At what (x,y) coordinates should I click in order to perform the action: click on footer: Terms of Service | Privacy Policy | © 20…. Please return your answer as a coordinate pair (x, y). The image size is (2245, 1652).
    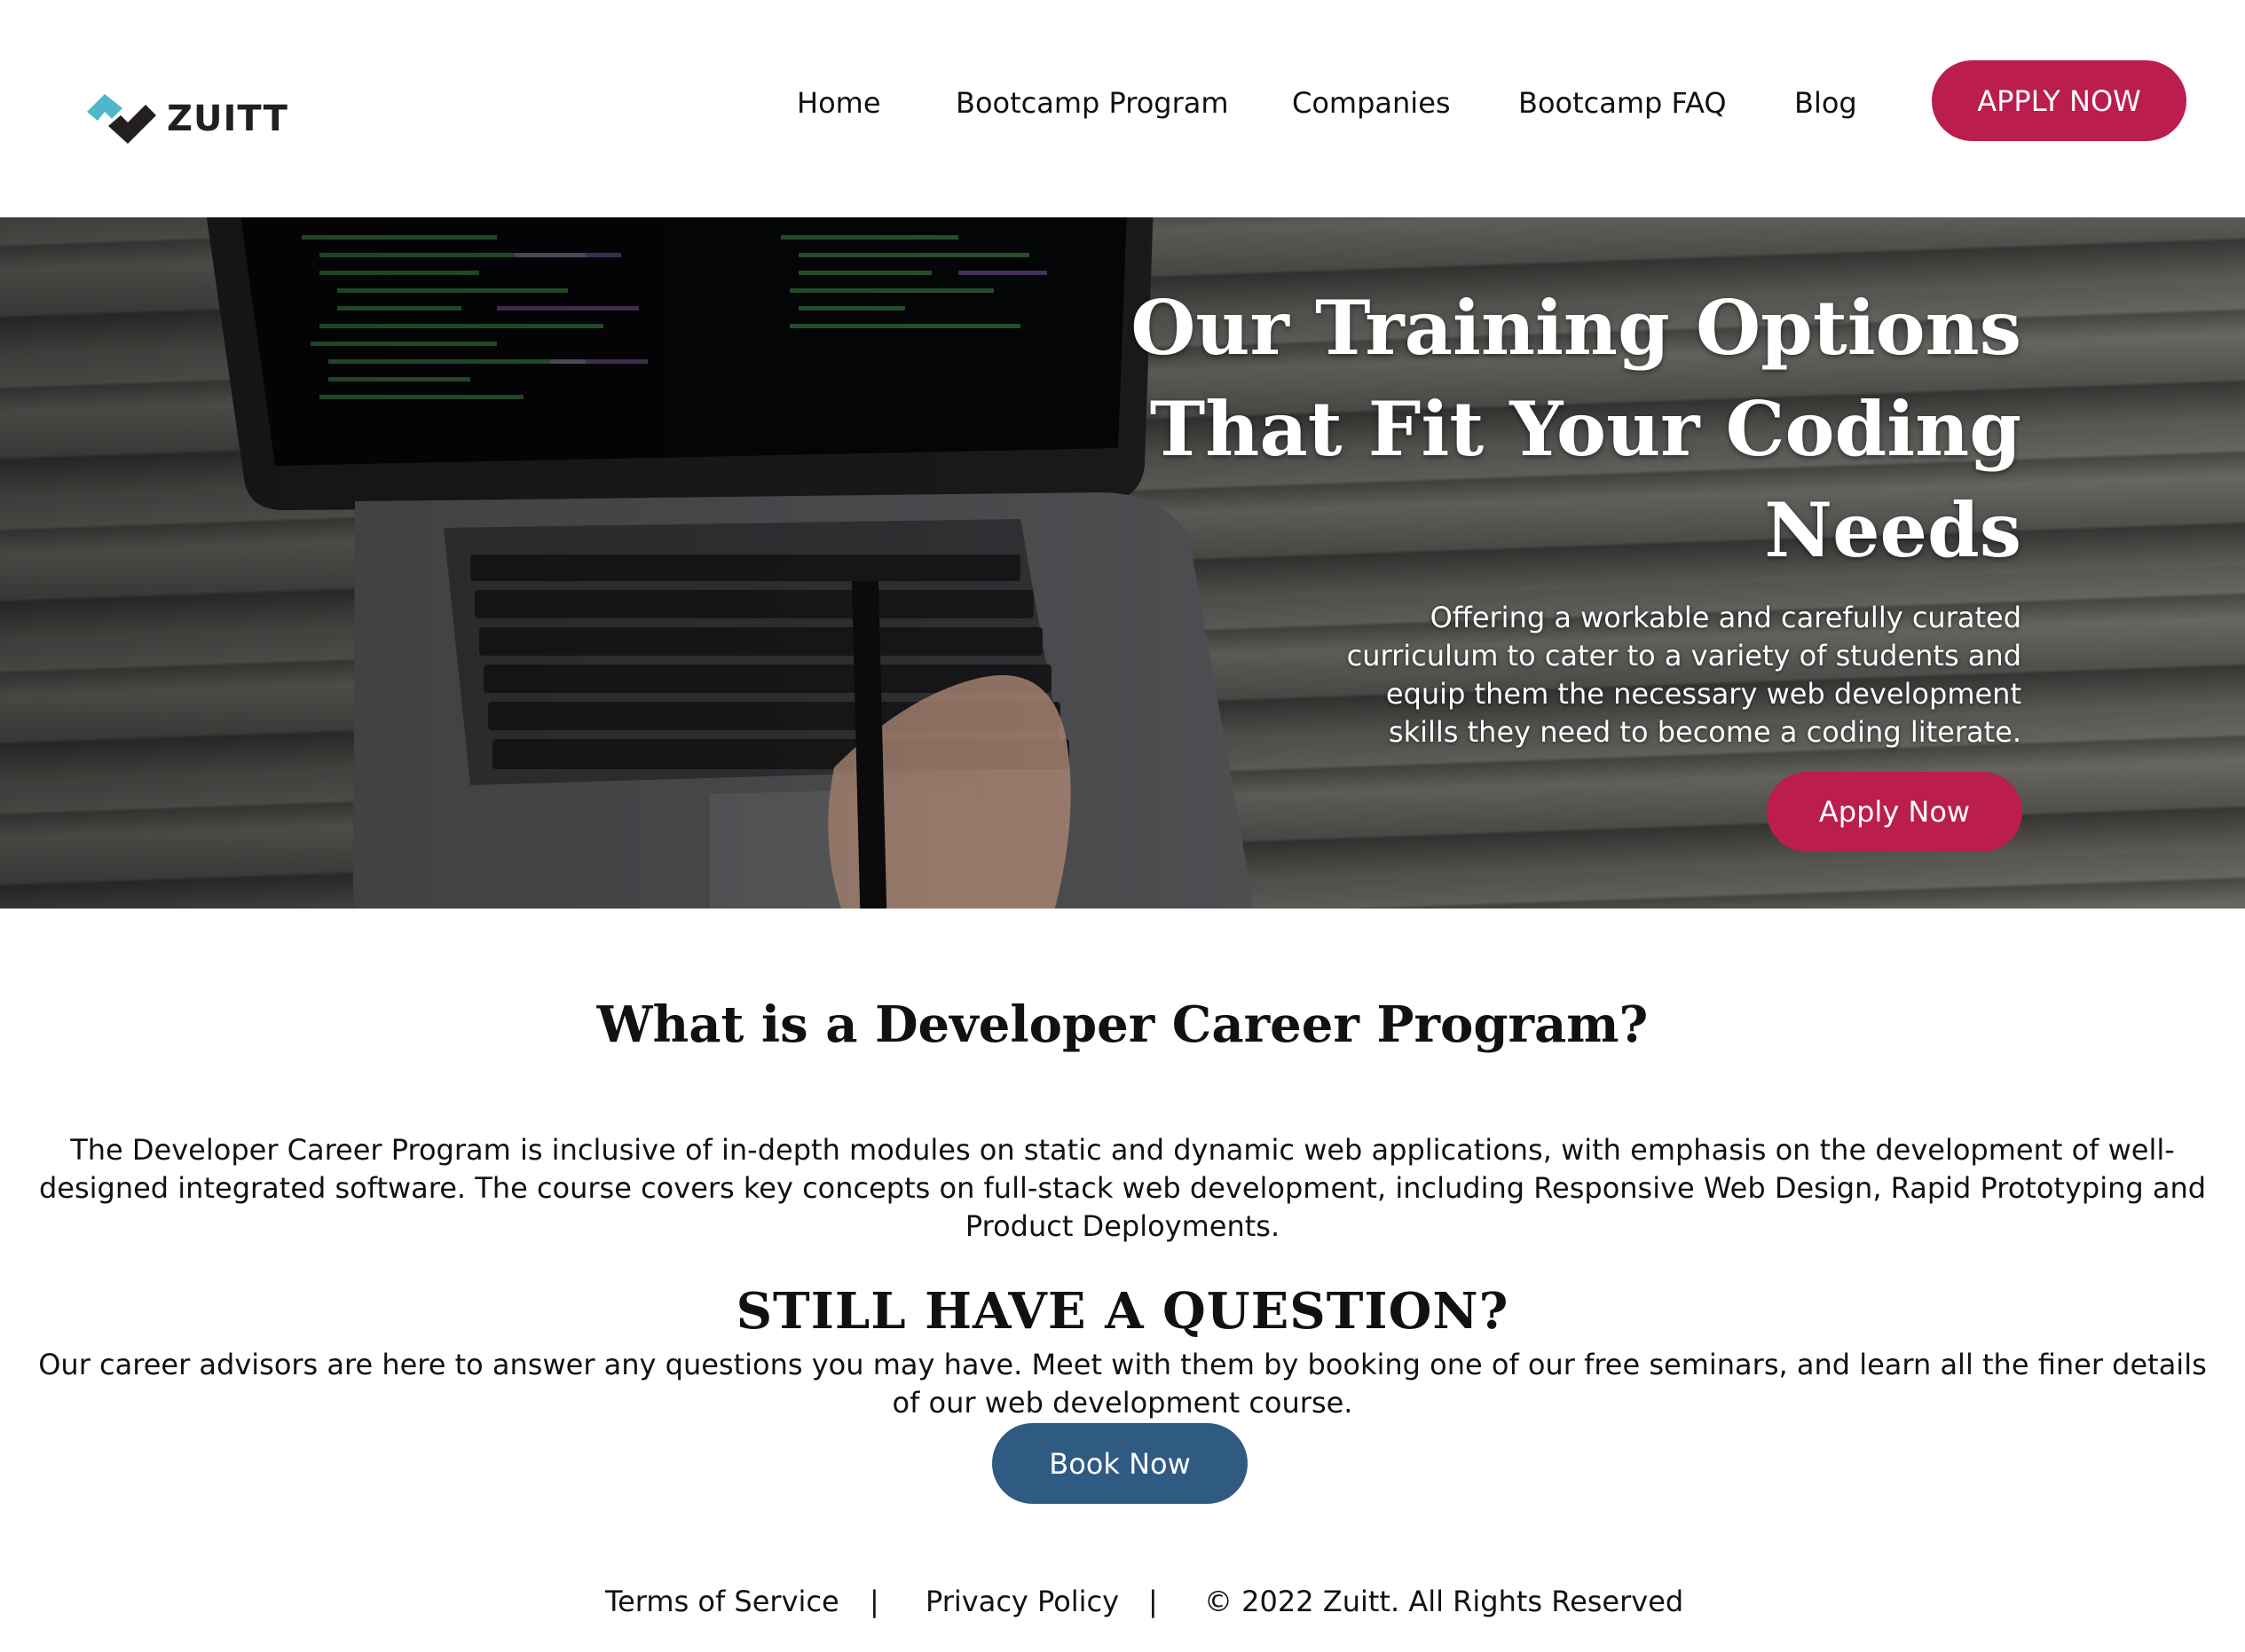
    Looking at the image, I should click on (1122, 1601).